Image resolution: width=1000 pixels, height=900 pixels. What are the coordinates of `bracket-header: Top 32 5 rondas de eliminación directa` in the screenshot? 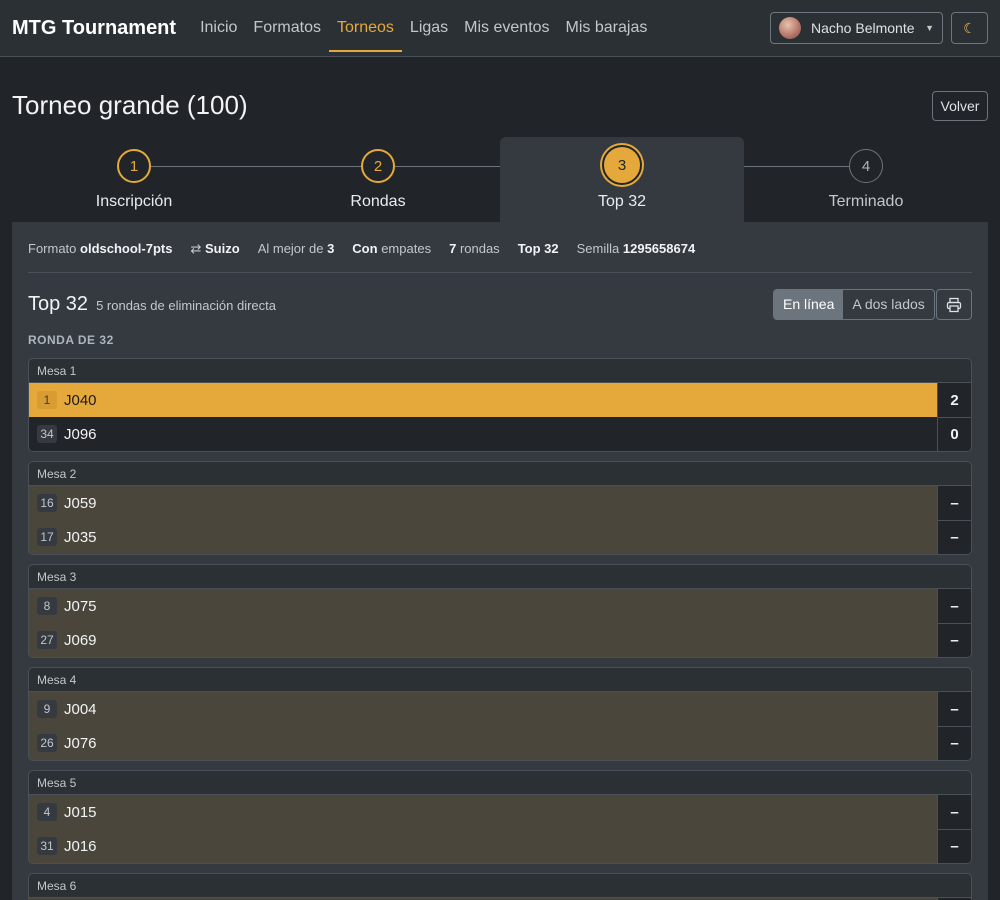 It's located at (152, 304).